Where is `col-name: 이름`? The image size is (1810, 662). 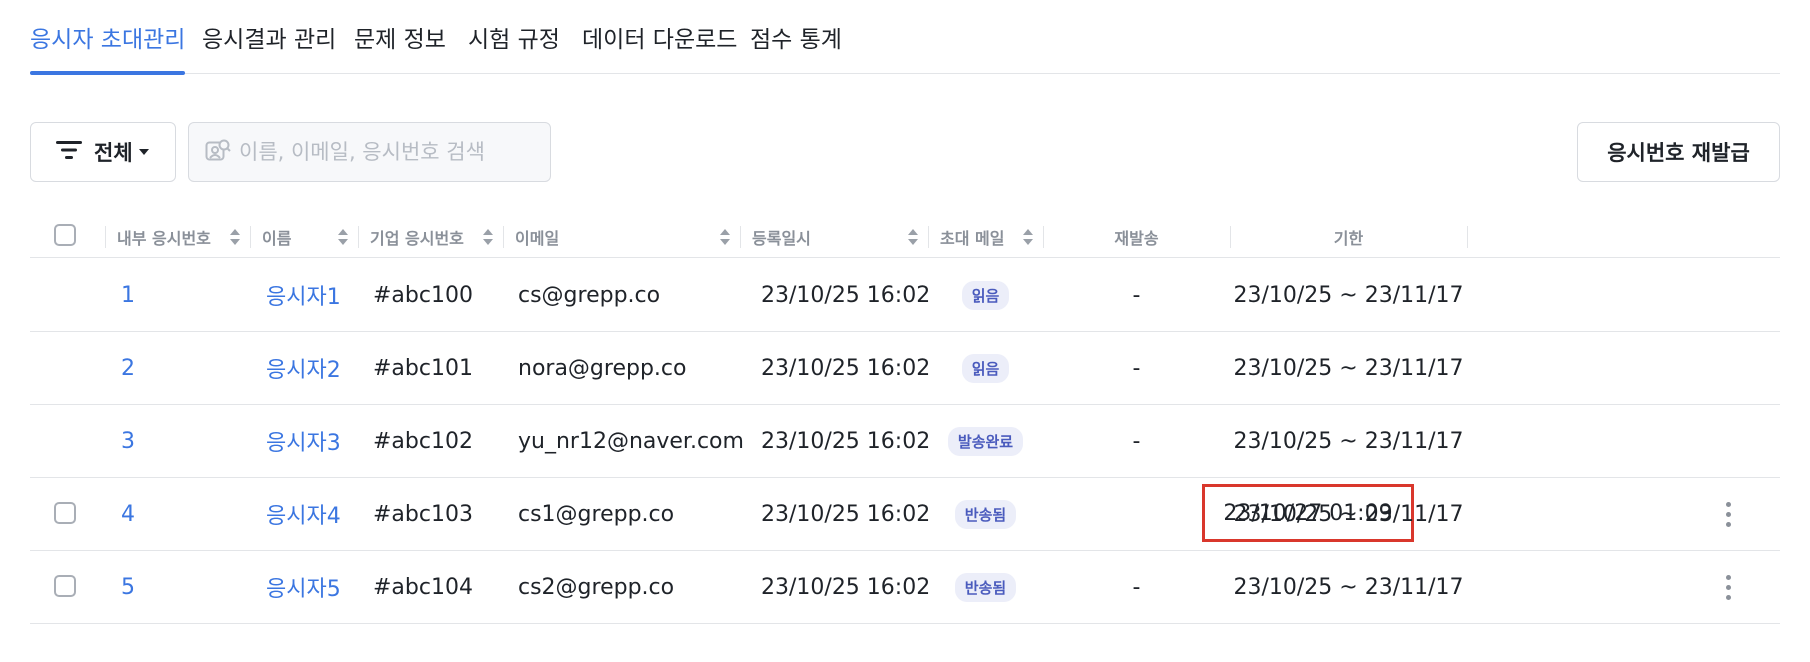 col-name: 이름 is located at coordinates (304, 237).